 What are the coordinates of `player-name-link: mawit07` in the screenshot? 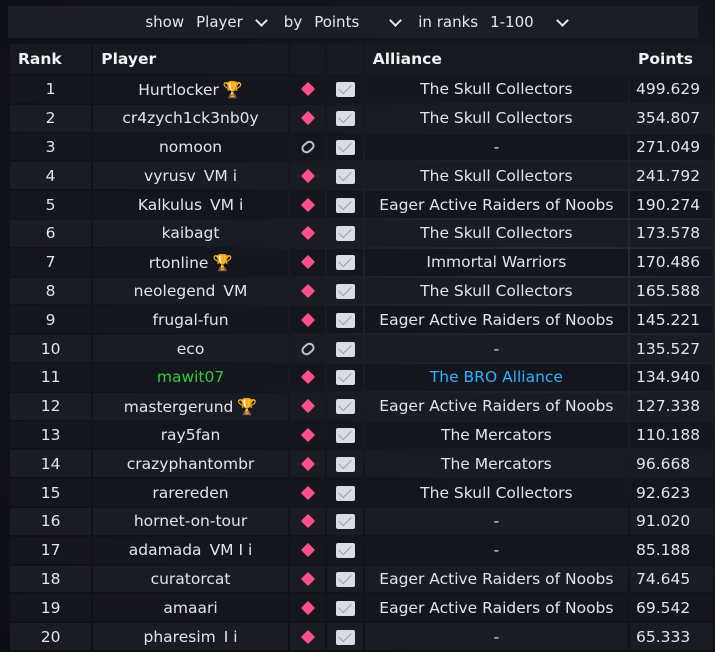 It's located at (190, 377).